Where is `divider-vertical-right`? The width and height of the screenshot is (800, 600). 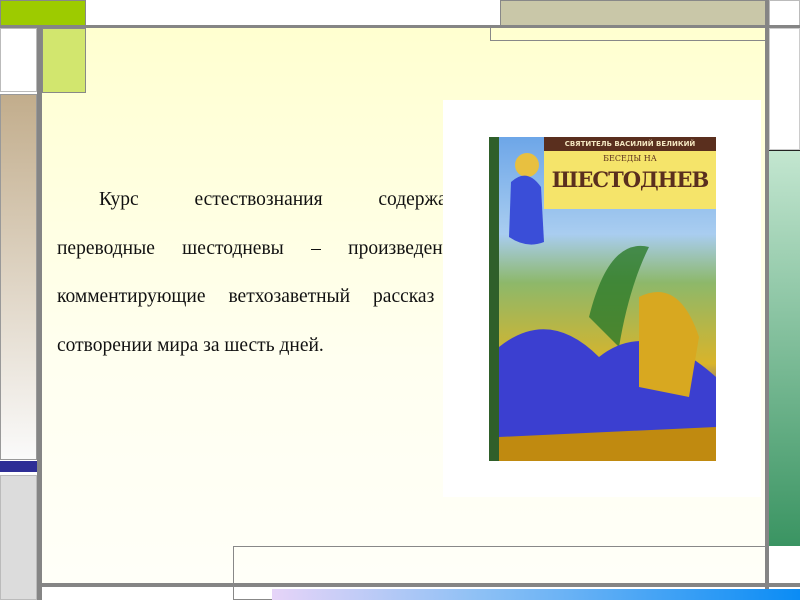
divider-vertical-right is located at coordinates (767, 294).